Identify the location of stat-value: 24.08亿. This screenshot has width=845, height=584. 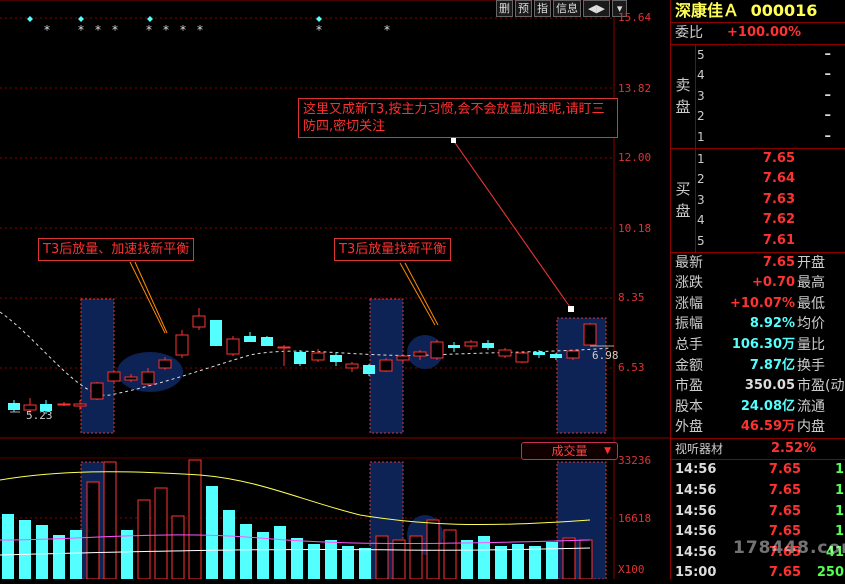
(767, 406).